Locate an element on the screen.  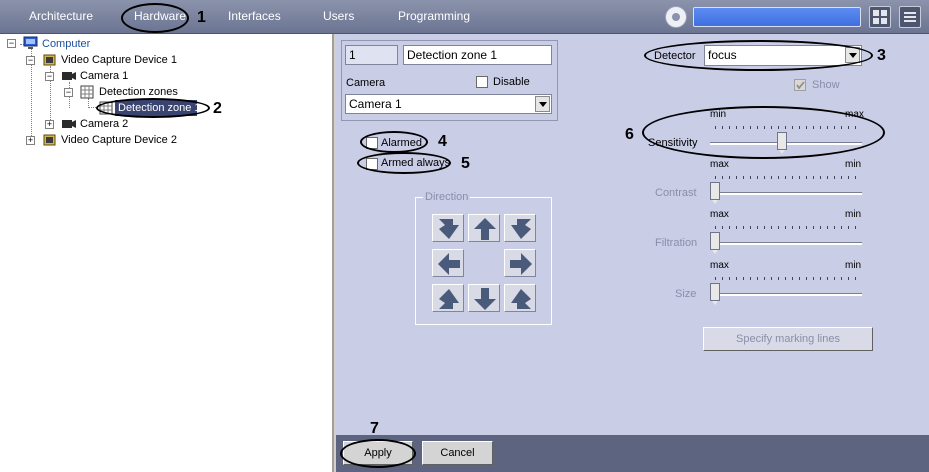
camera-select: Camera 1 is located at coordinates (448, 104).